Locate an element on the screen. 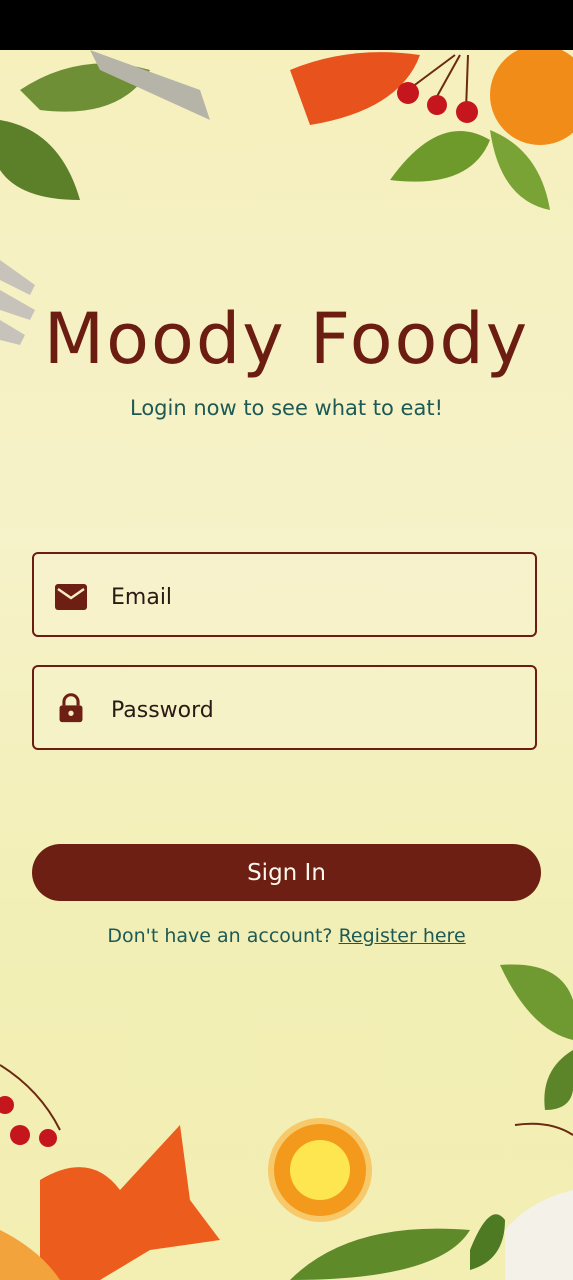  password-field is located at coordinates (284, 707).